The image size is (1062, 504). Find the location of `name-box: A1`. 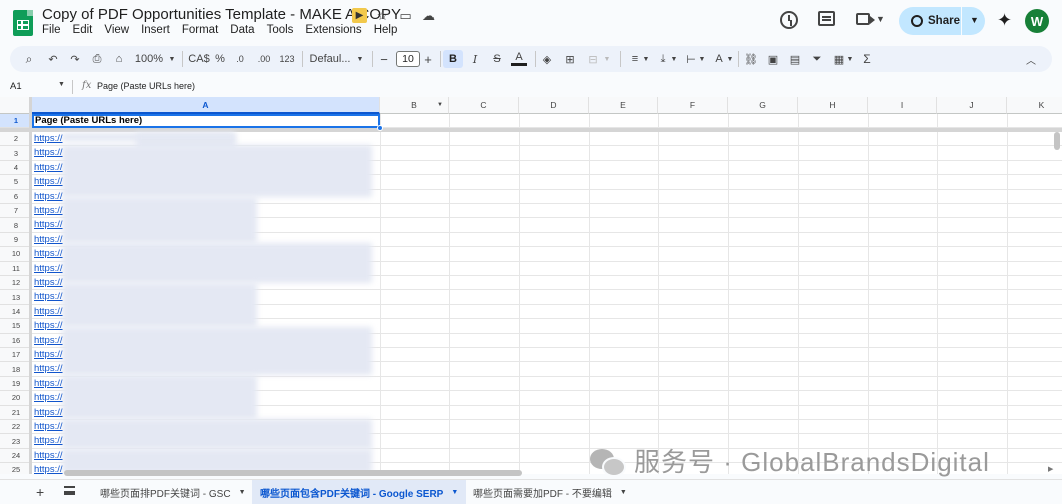

name-box: A1 is located at coordinates (16, 86).